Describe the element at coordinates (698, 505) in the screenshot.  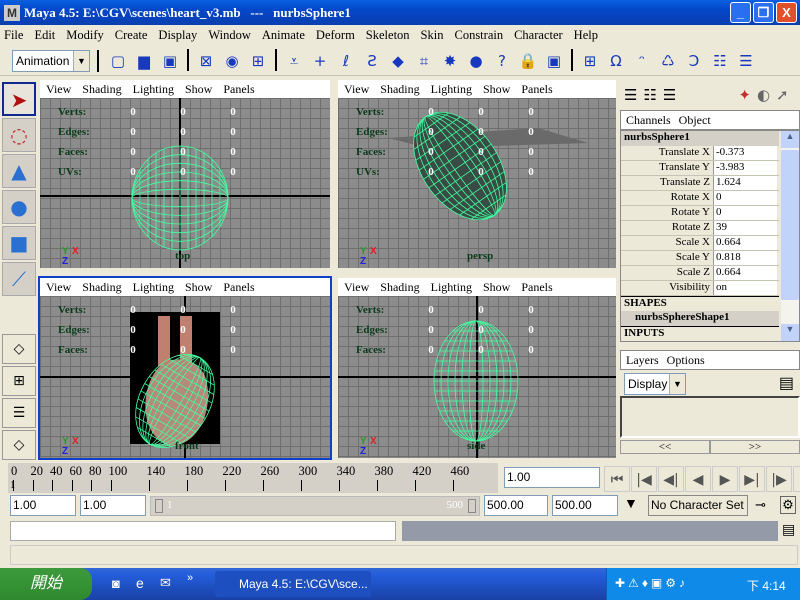
I see `character-set-field: No Character Set` at that location.